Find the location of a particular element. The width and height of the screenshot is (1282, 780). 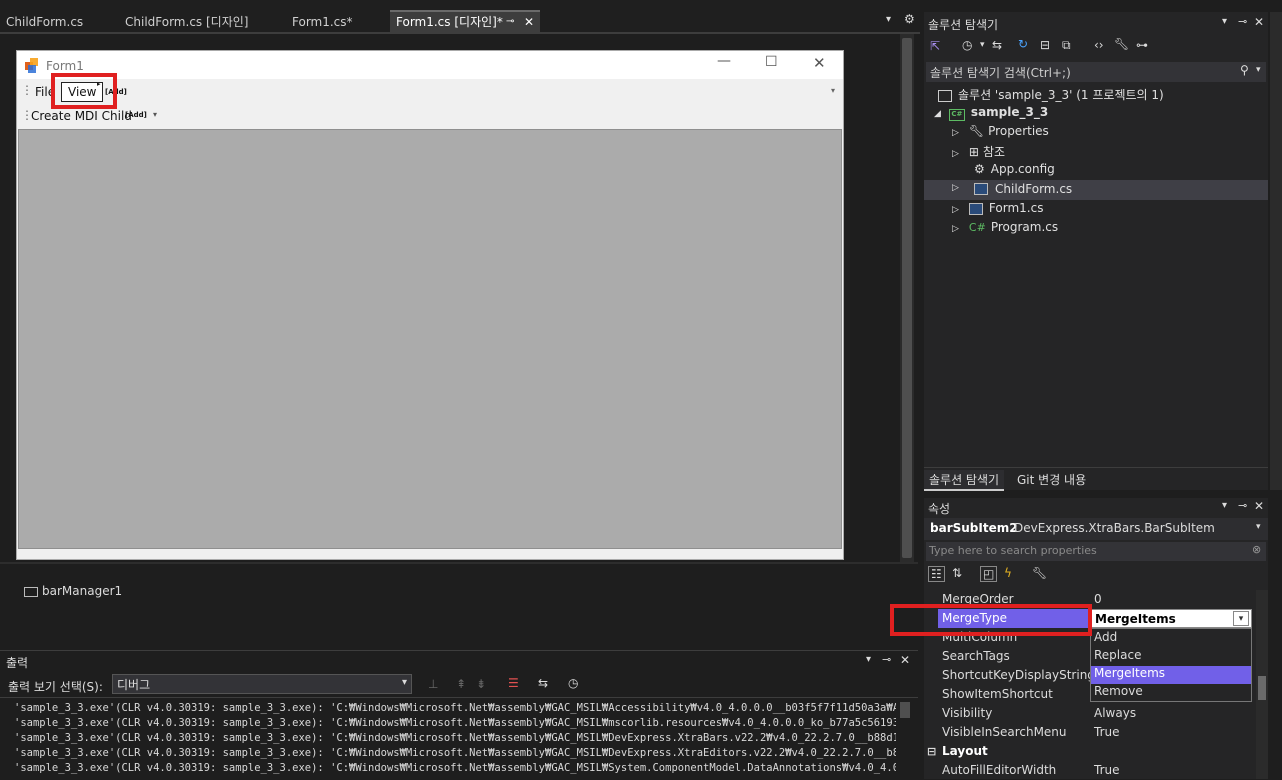

output-scrollbar-thumb is located at coordinates (905, 710).